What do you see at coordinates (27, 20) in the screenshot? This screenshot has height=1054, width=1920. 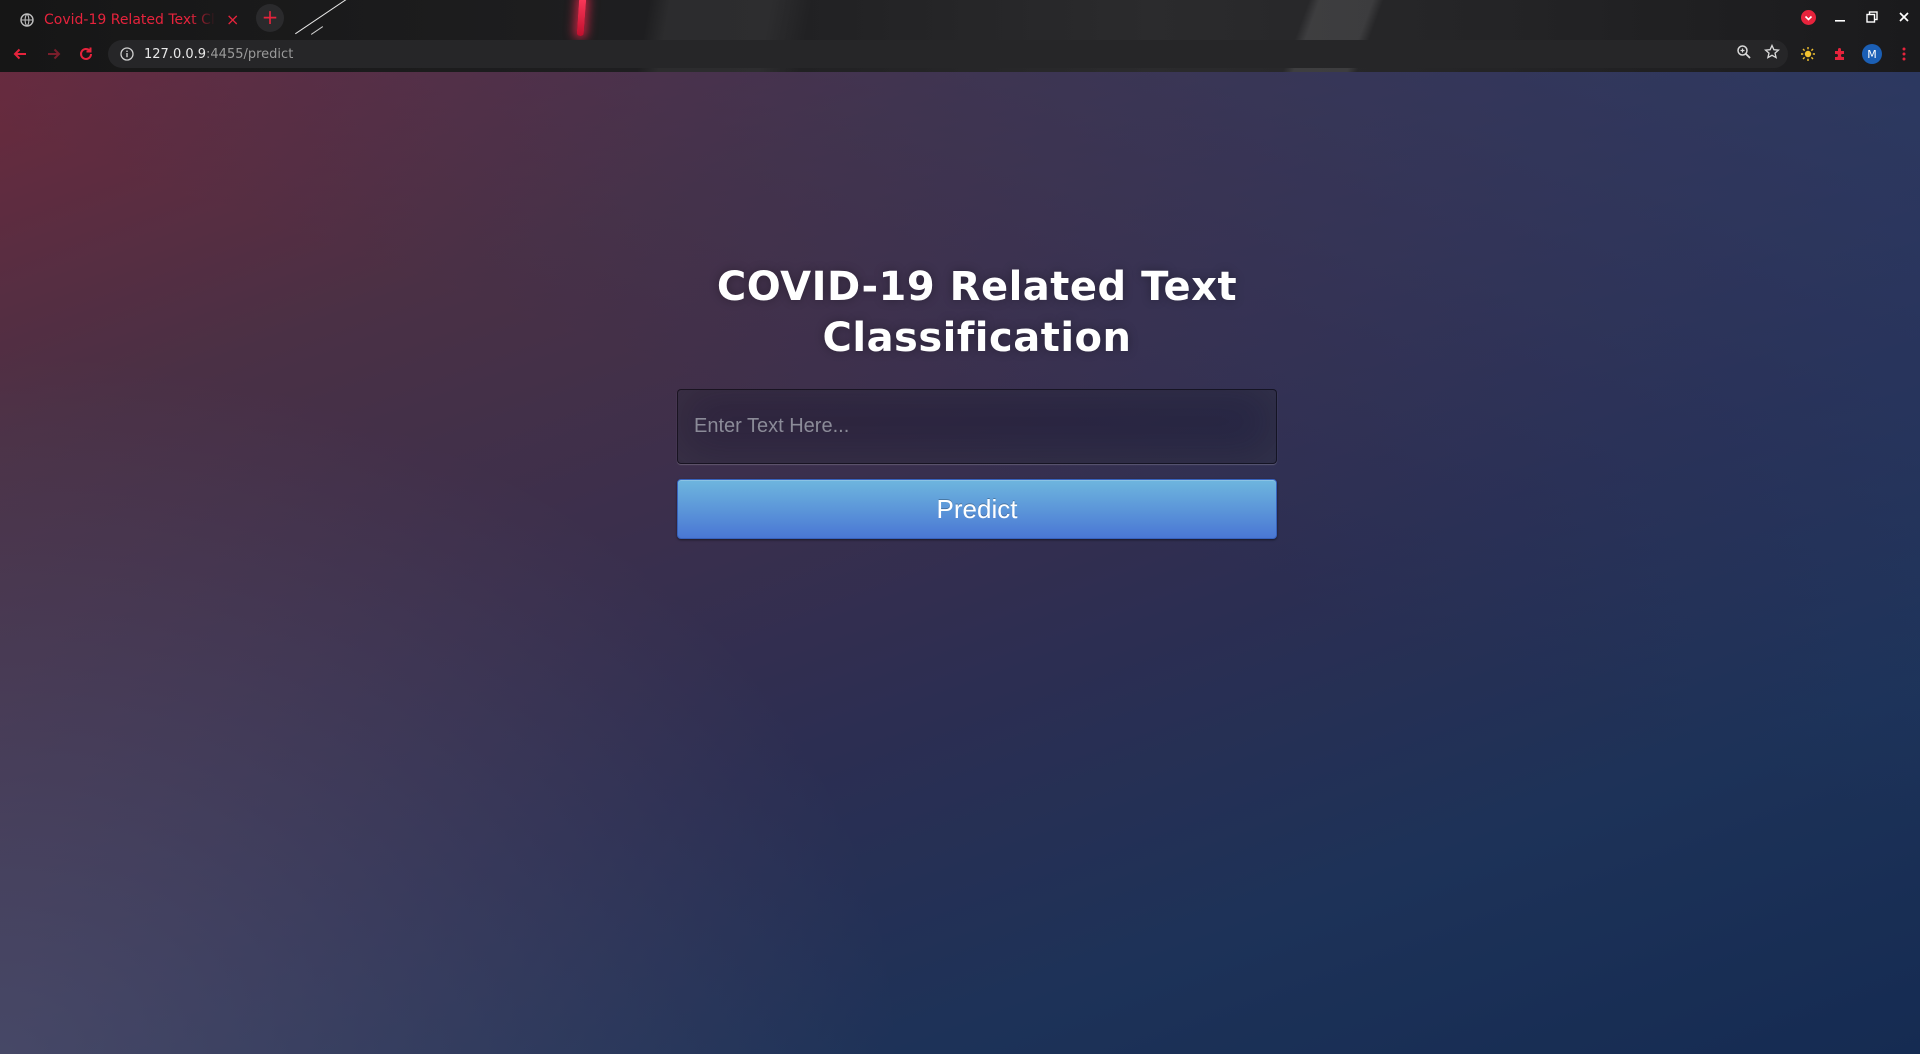 I see `globe-icon` at bounding box center [27, 20].